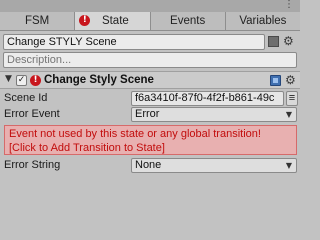 Image resolution: width=320 pixels, height=240 pixels. I want to click on error-event-dropdown: Error ▼, so click(214, 114).